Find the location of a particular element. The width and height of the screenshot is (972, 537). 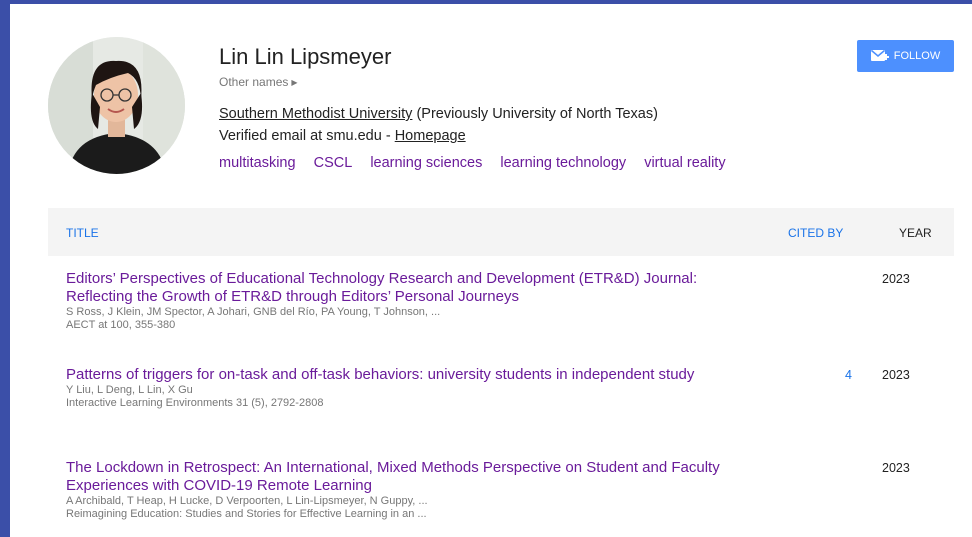

article-authors: Y Liu, L Deng, L Lin, X Gu is located at coordinates (129, 390).